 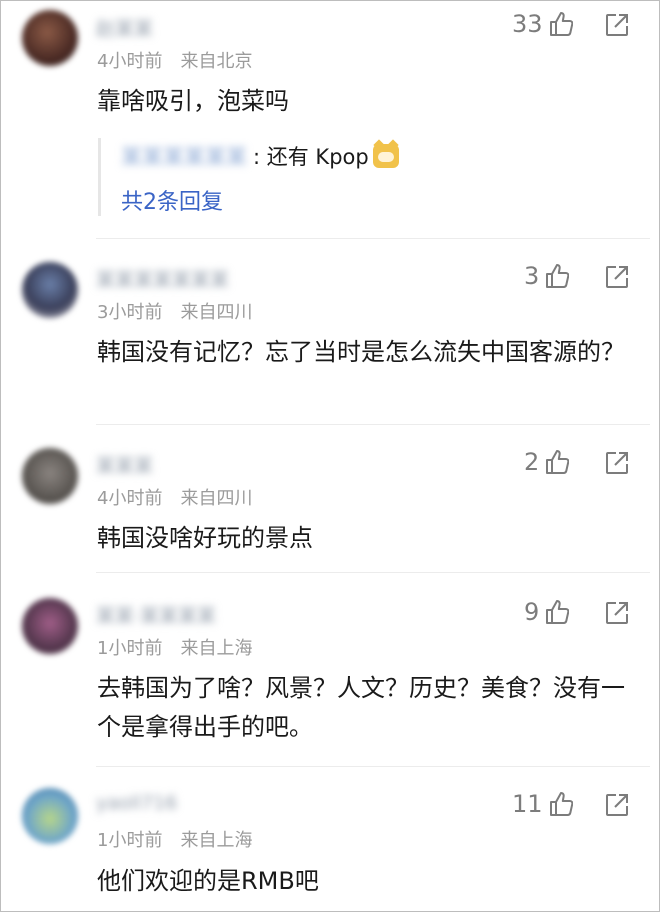 I want to click on like-button: 9, so click(x=547, y=612).